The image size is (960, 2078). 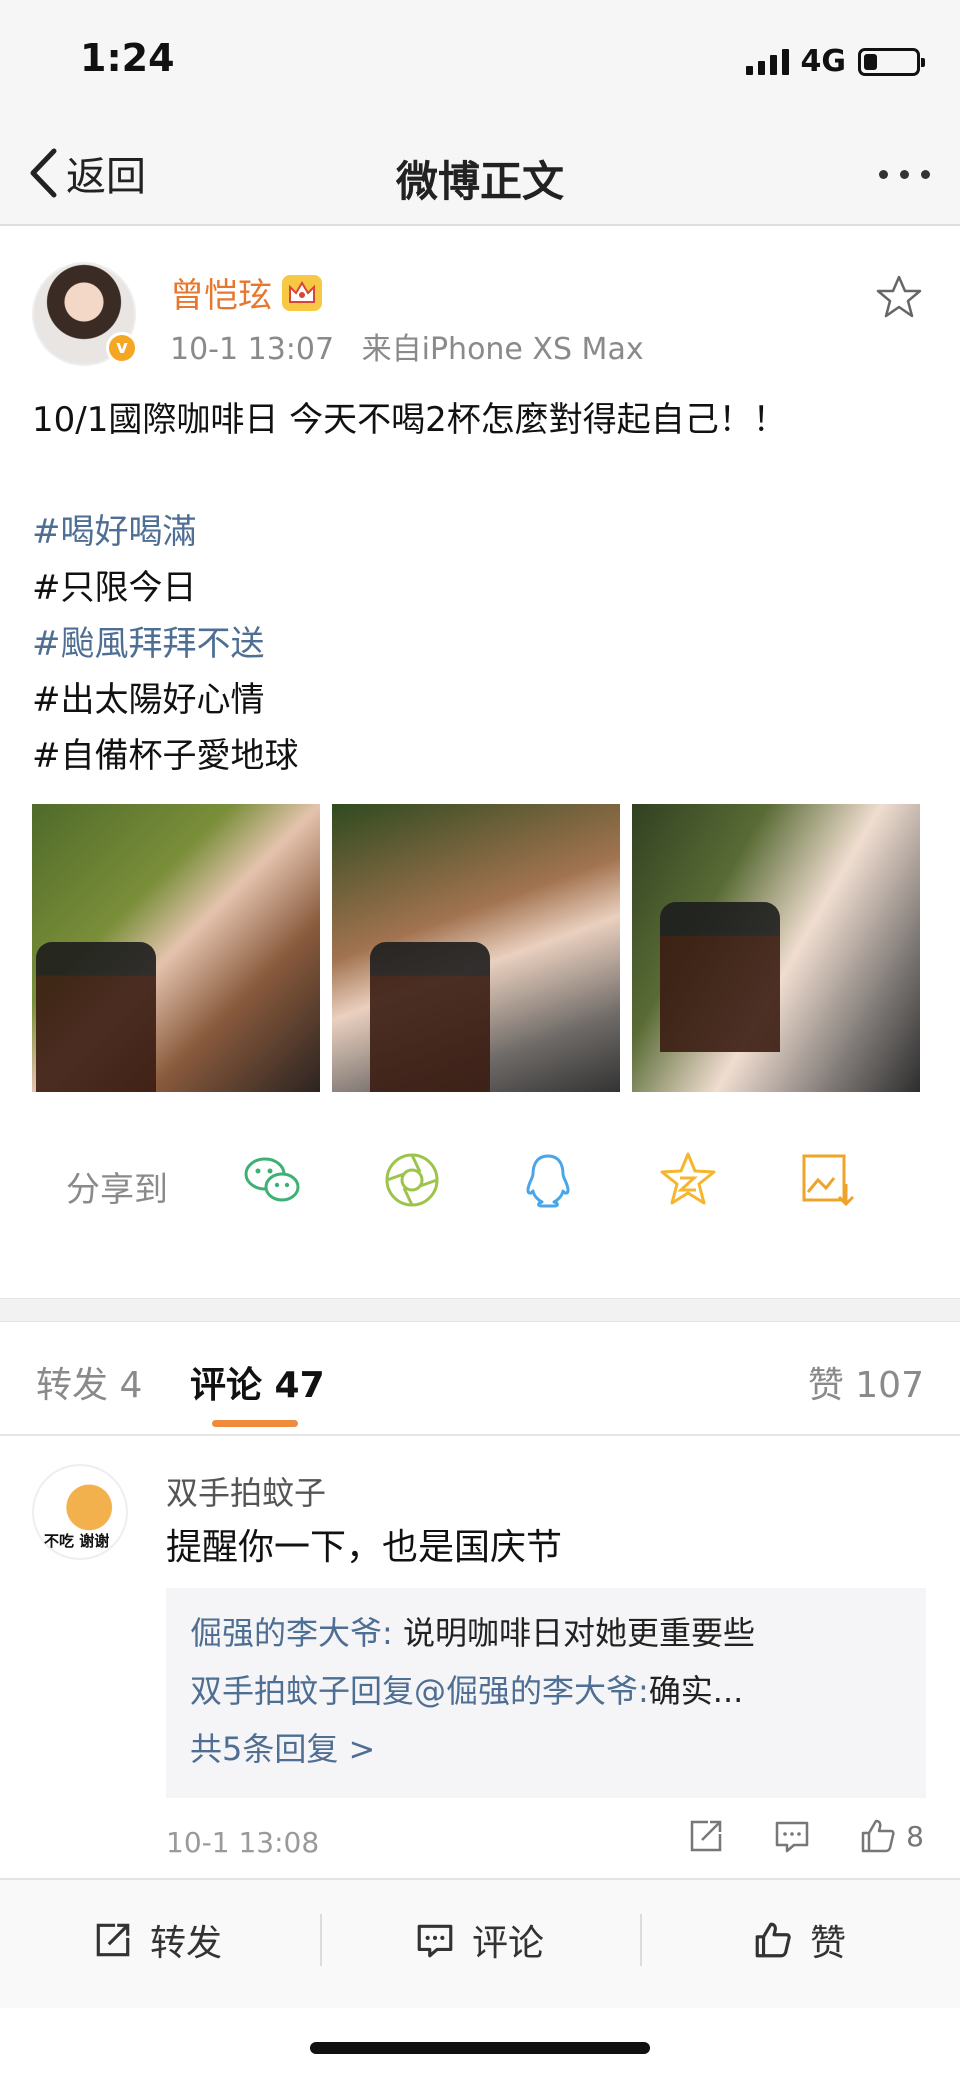 What do you see at coordinates (114, 588) in the screenshot?
I see `hashtag-text: #只限今日` at bounding box center [114, 588].